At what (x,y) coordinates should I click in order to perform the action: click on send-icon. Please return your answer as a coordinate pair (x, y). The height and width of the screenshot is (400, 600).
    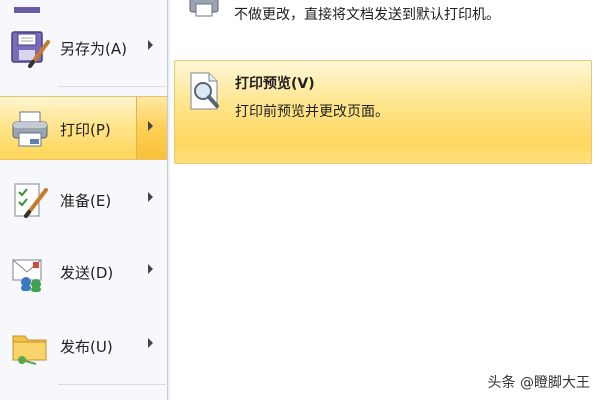
    Looking at the image, I should click on (30, 272).